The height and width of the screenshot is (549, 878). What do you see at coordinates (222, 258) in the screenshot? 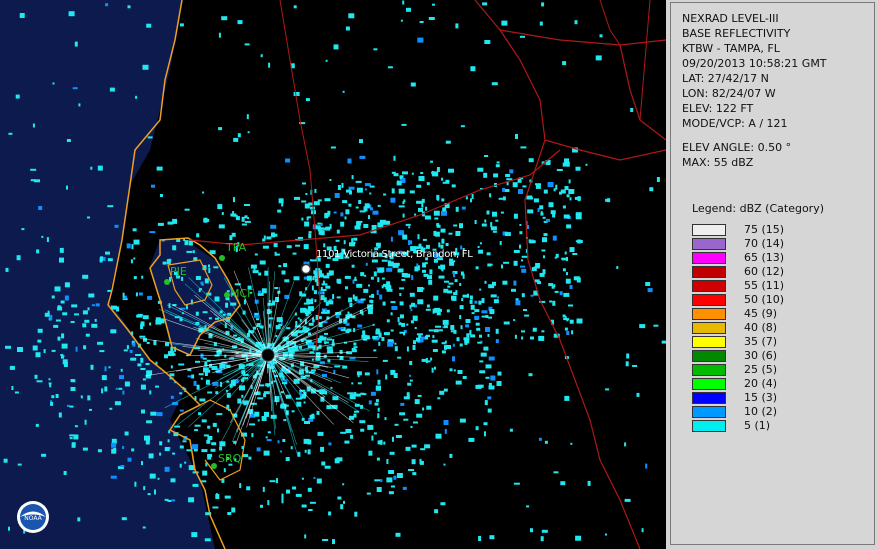
I see `tpa-marker` at bounding box center [222, 258].